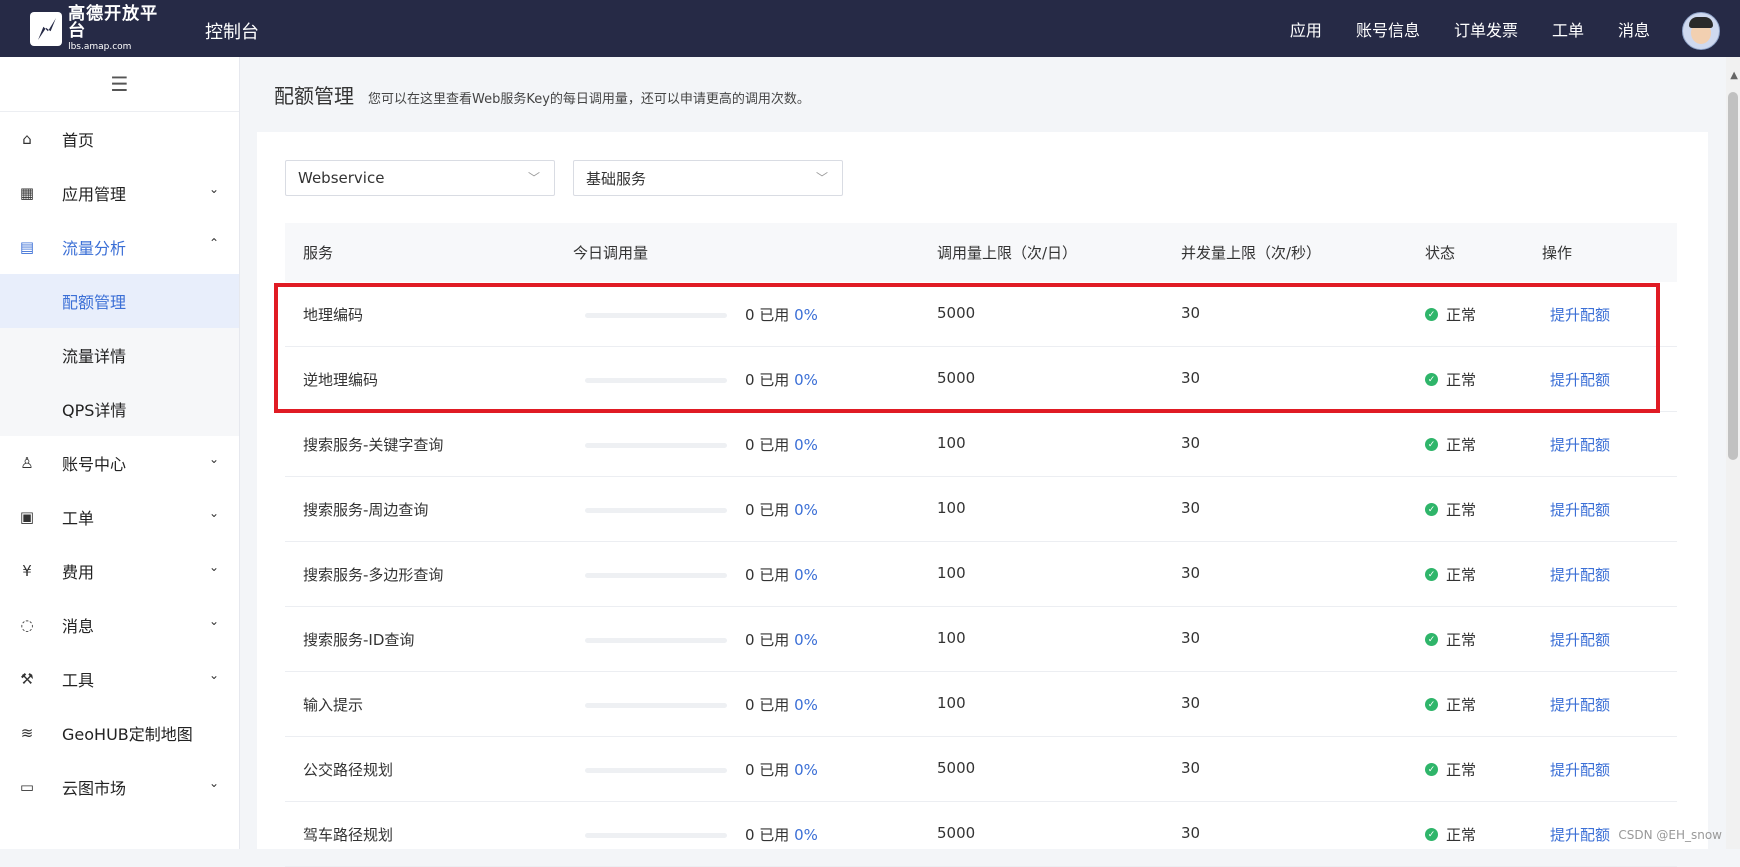  What do you see at coordinates (119, 517) in the screenshot?
I see `sidebar-item-ticket: ▣ 工单 ⌄` at bounding box center [119, 517].